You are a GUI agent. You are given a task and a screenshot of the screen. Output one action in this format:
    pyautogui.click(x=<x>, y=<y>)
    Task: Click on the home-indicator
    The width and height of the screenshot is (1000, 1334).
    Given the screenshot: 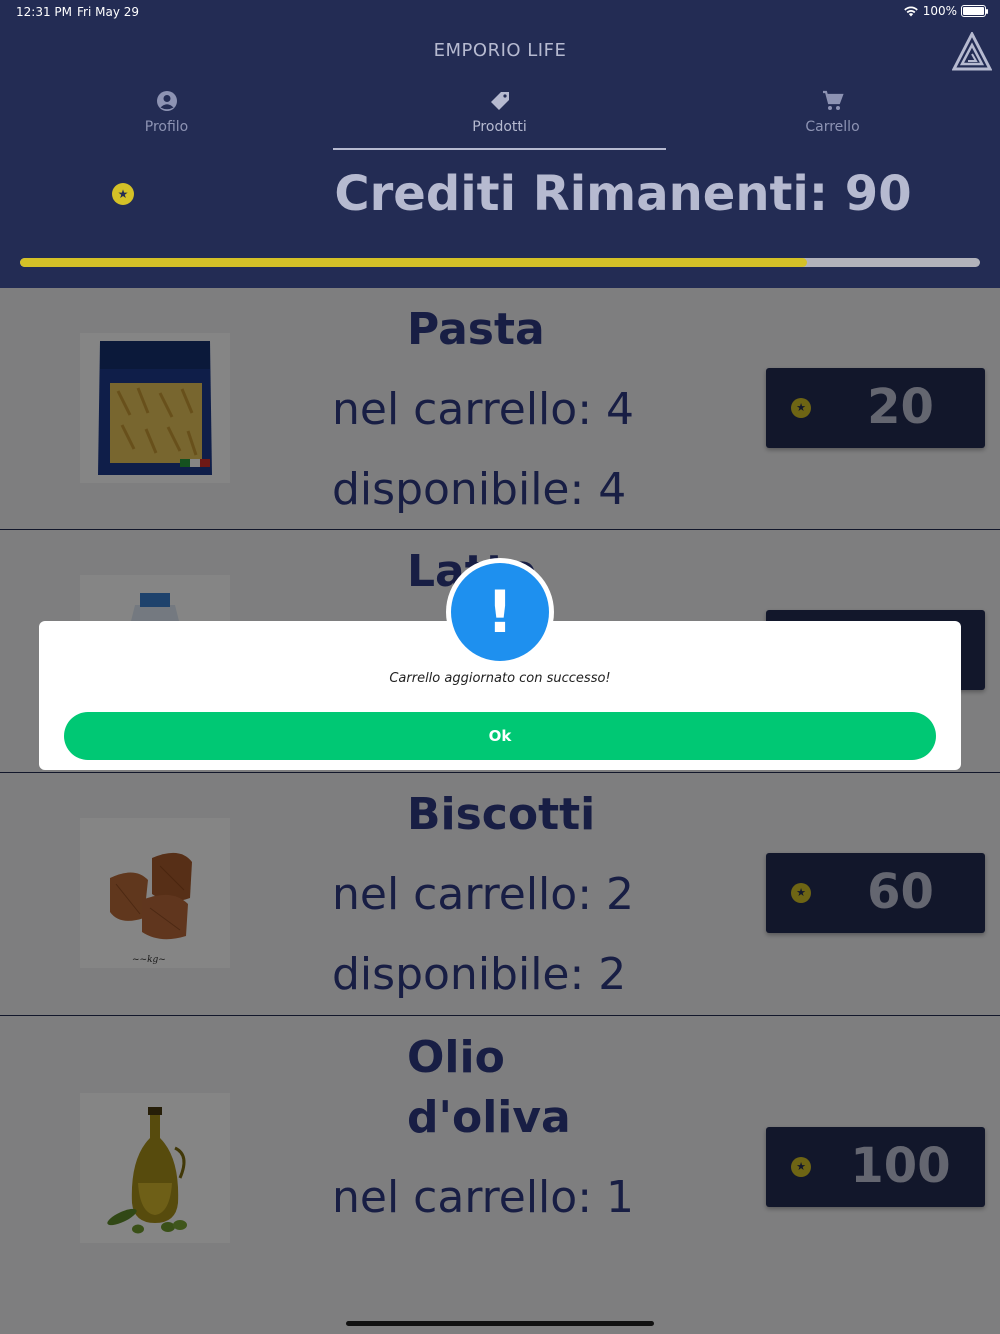 What is the action you would take?
    pyautogui.click(x=500, y=1323)
    